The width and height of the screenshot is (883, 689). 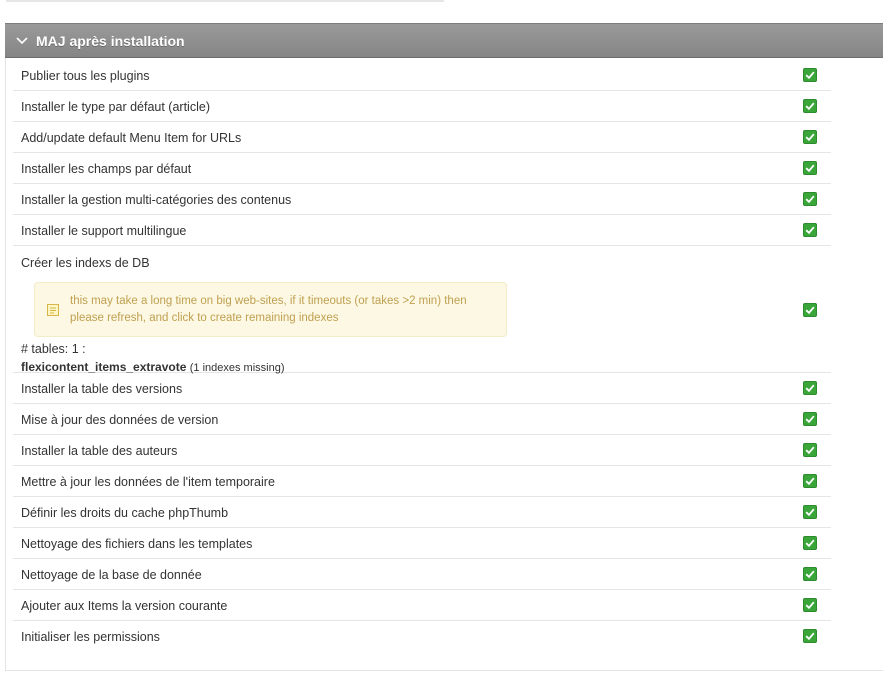 What do you see at coordinates (120, 420) in the screenshot?
I see `task-label: Mise à jour des données de version` at bounding box center [120, 420].